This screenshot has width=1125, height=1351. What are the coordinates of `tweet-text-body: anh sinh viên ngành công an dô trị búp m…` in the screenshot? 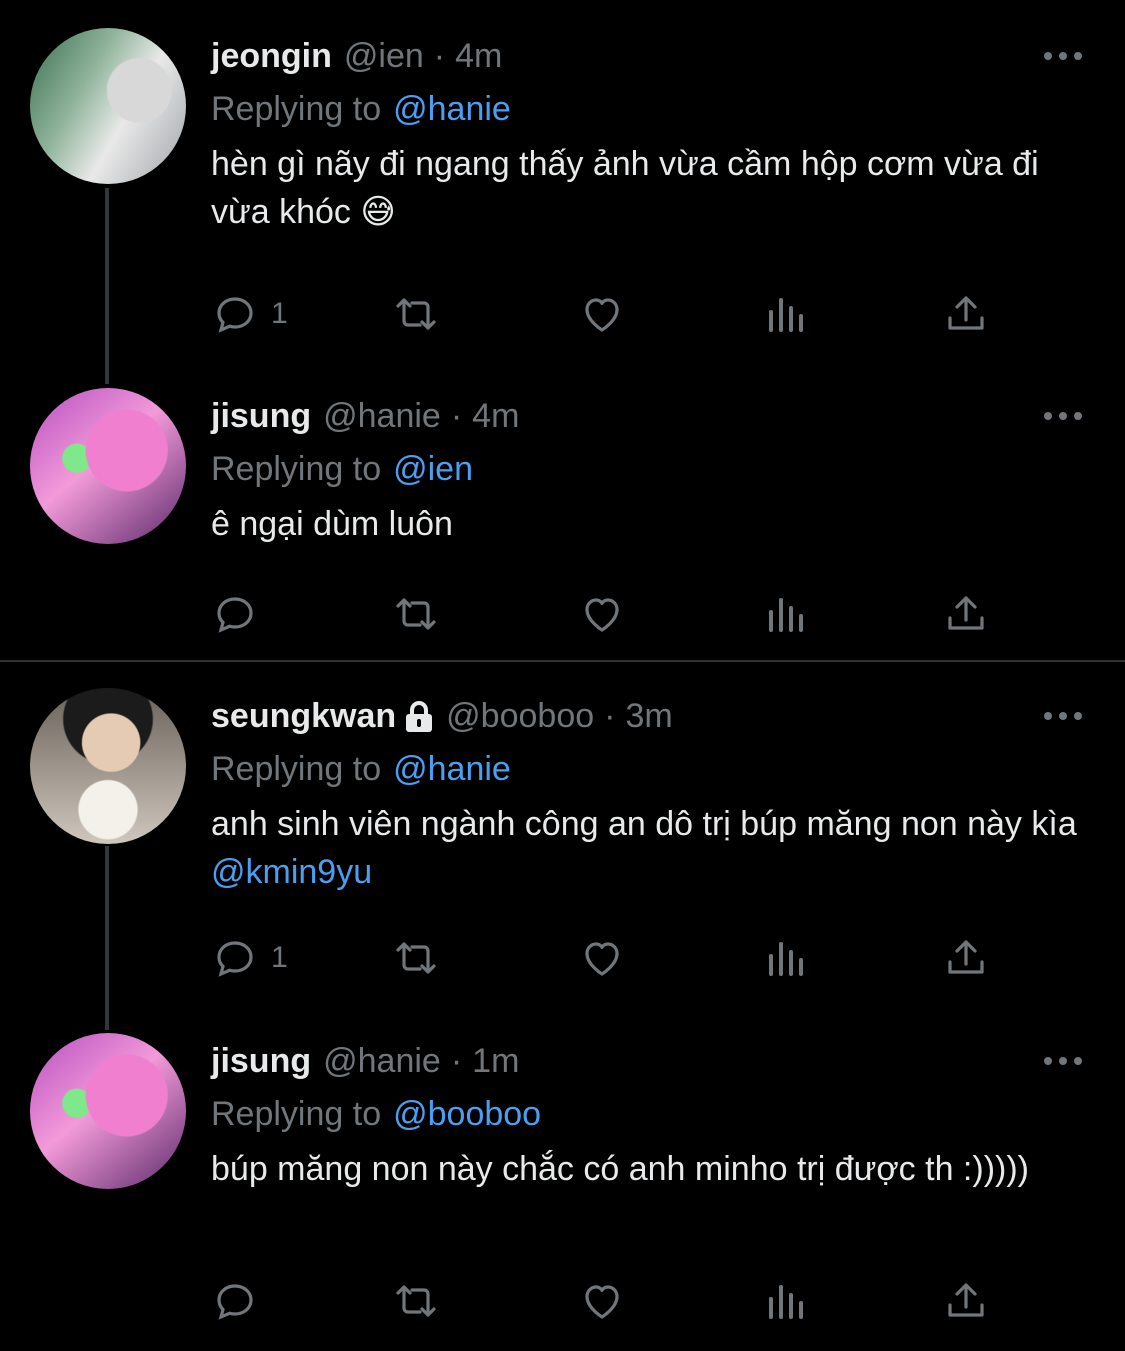 It's located at (644, 824).